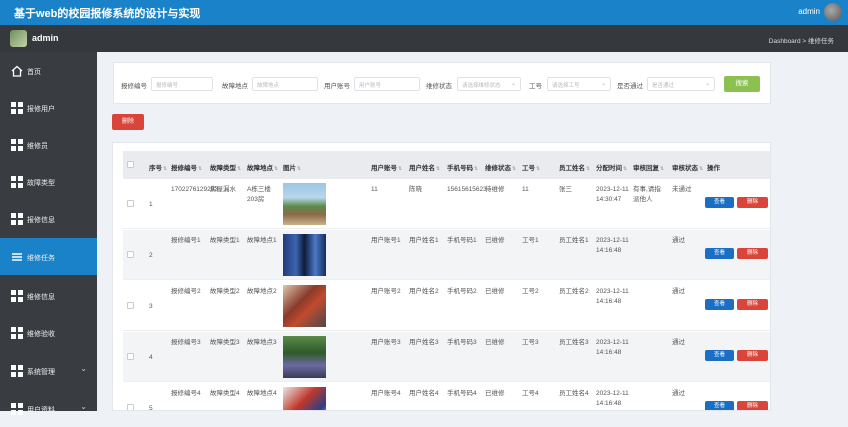  What do you see at coordinates (285, 84) in the screenshot?
I see `search-input: 故障地点` at bounding box center [285, 84].